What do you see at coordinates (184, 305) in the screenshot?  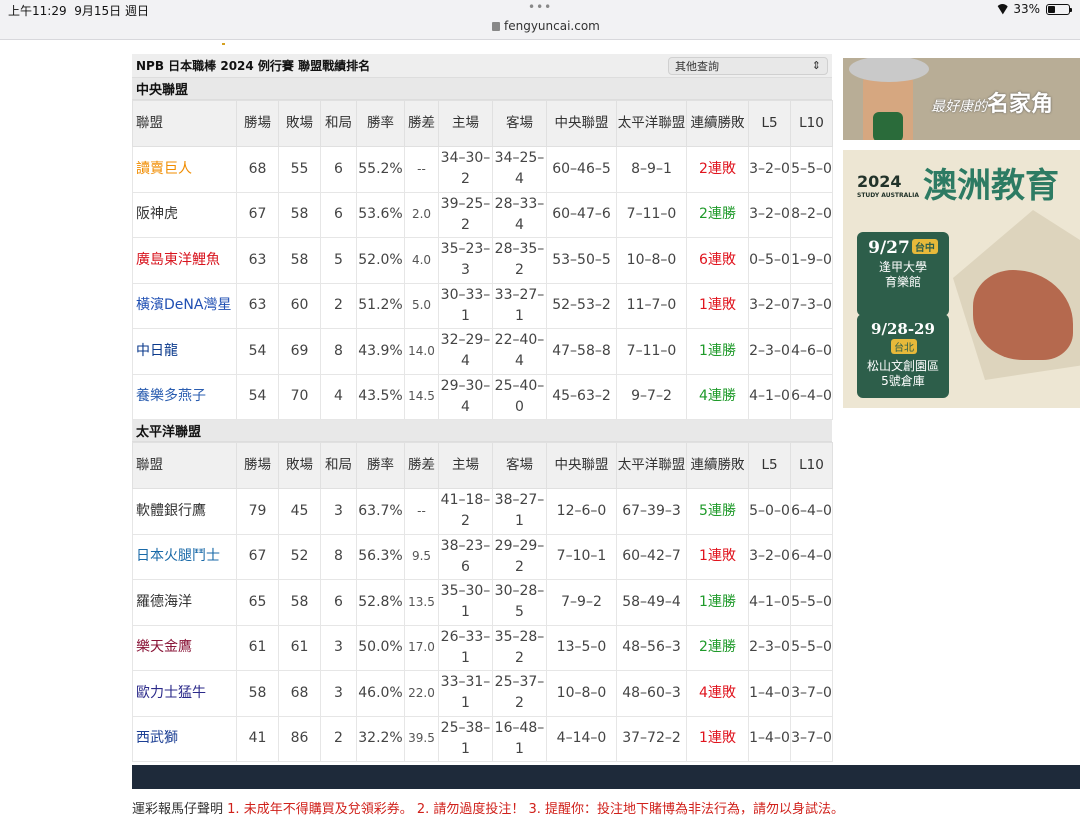 I see `team-name-link: 橫濱DeNA灣星` at bounding box center [184, 305].